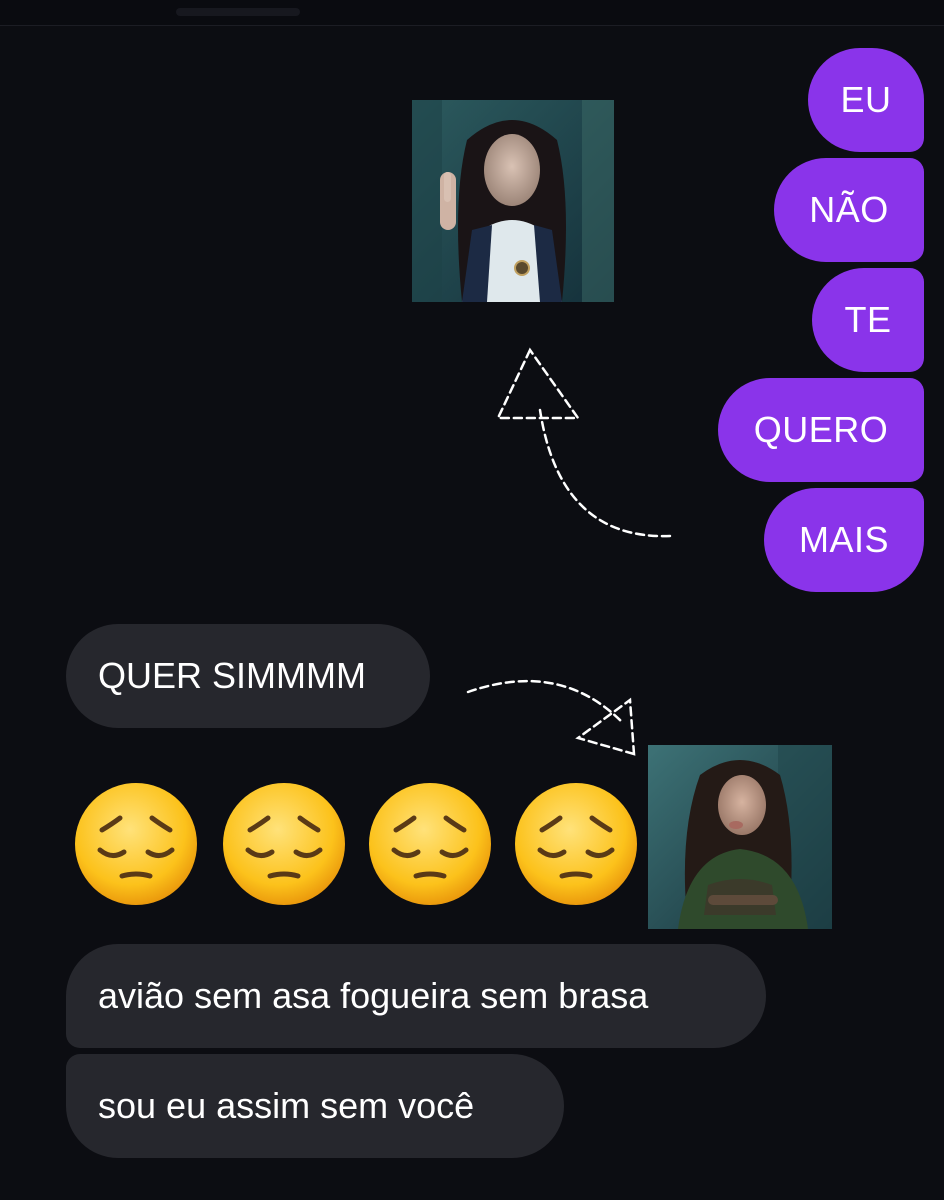 The width and height of the screenshot is (944, 1200). I want to click on dashed-arrowhead-up, so click(538, 383).